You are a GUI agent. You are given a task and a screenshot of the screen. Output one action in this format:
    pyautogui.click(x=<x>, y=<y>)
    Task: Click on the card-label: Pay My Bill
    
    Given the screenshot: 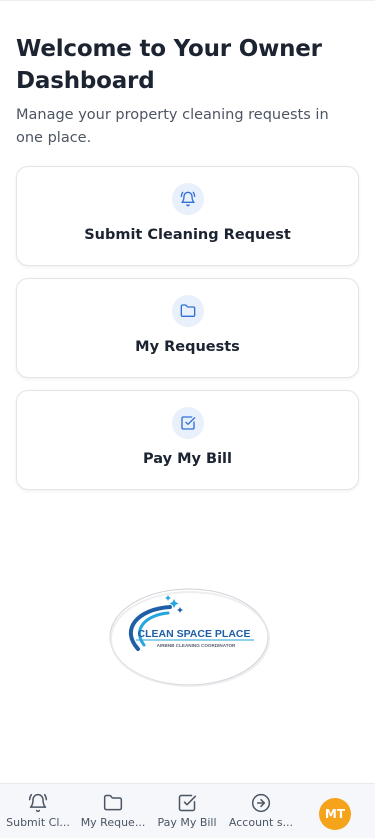 What is the action you would take?
    pyautogui.click(x=187, y=459)
    